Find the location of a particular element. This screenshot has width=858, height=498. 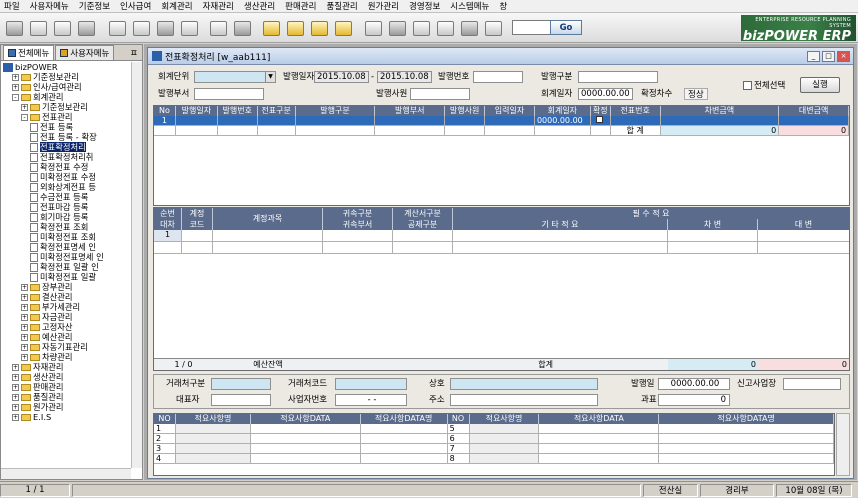

biz-no-field: - - is located at coordinates (371, 400).